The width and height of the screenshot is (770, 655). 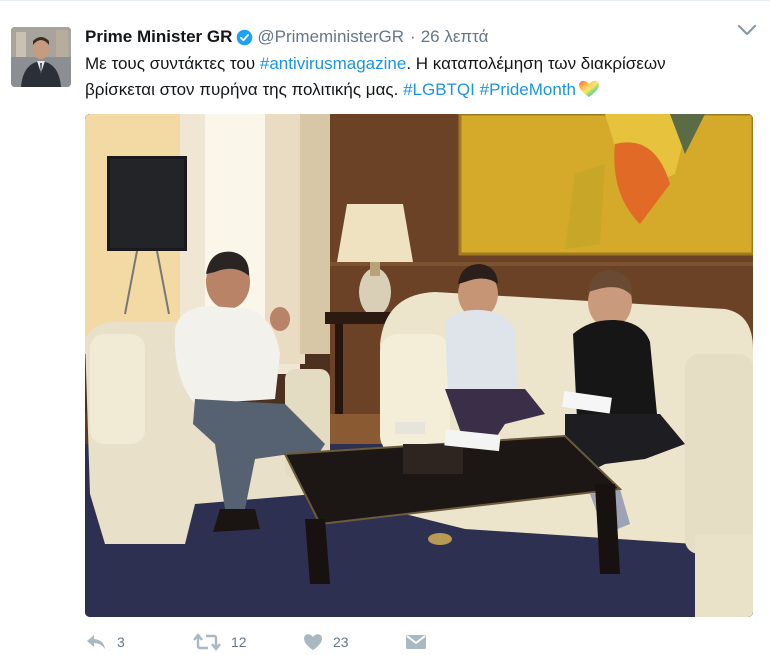 I want to click on heart-icon, so click(x=313, y=642).